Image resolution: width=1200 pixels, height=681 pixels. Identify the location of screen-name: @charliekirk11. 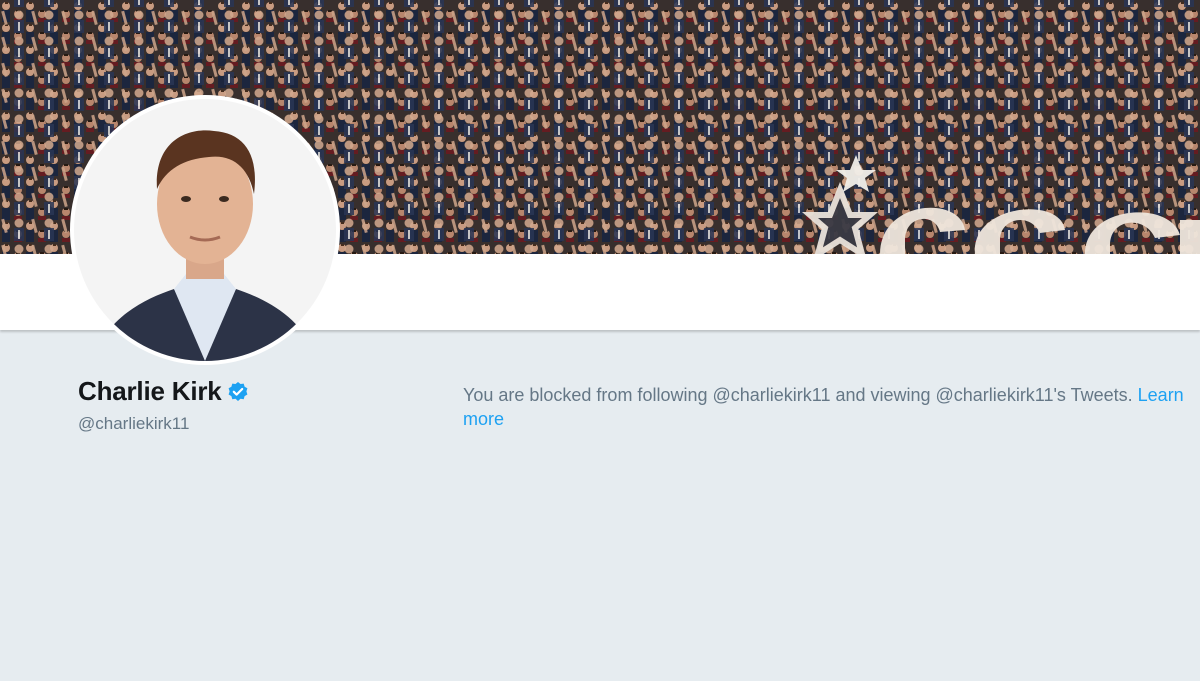
(133, 424).